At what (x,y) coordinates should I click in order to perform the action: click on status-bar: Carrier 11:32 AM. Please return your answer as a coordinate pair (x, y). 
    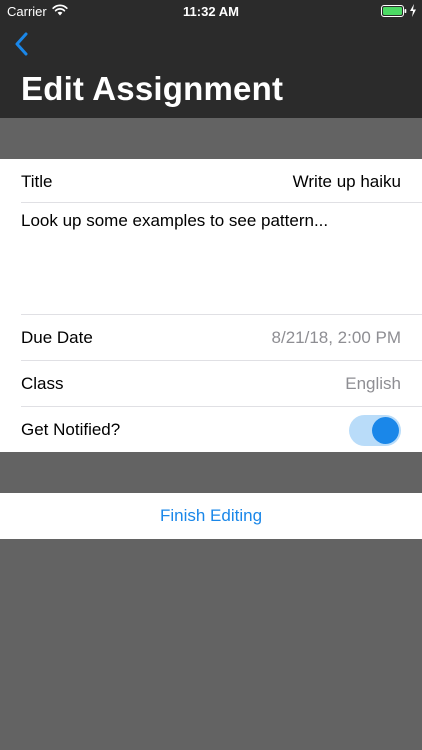
    Looking at the image, I should click on (211, 12).